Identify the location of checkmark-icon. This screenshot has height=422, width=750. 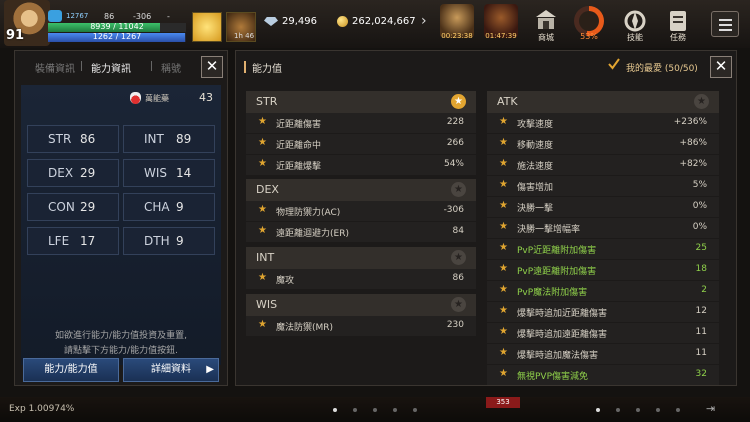
(614, 64).